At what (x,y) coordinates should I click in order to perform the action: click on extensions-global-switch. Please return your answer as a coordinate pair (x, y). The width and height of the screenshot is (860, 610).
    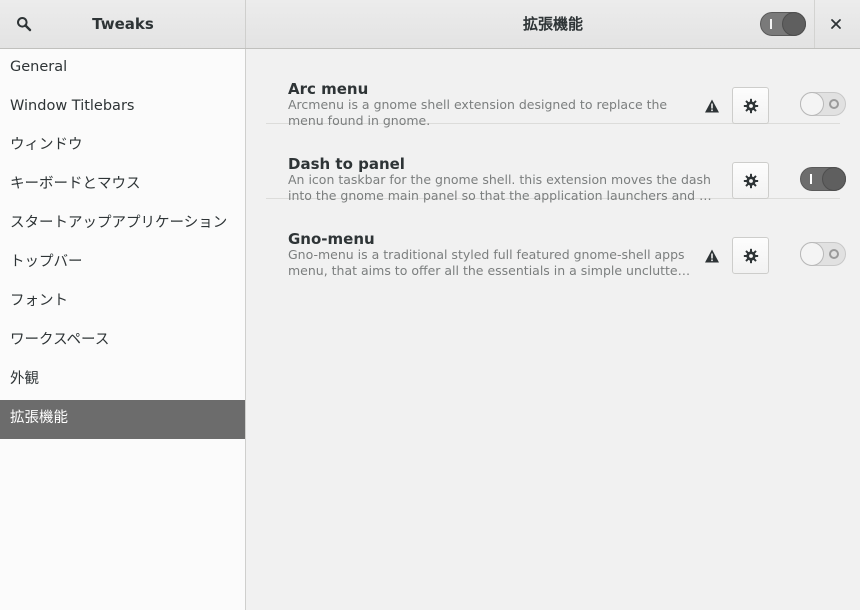
    Looking at the image, I should click on (783, 24).